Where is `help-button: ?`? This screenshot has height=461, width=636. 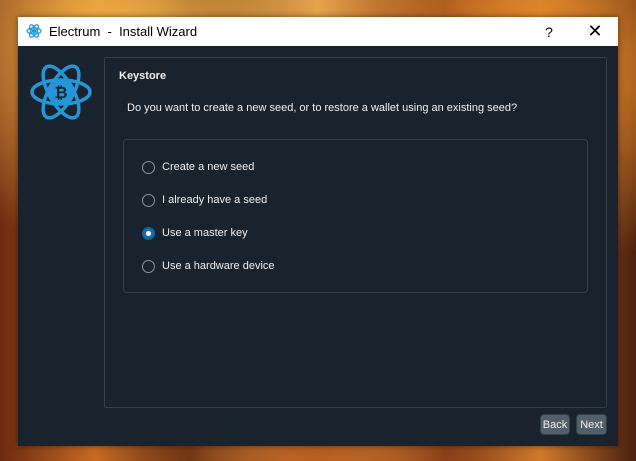
help-button: ? is located at coordinates (549, 31).